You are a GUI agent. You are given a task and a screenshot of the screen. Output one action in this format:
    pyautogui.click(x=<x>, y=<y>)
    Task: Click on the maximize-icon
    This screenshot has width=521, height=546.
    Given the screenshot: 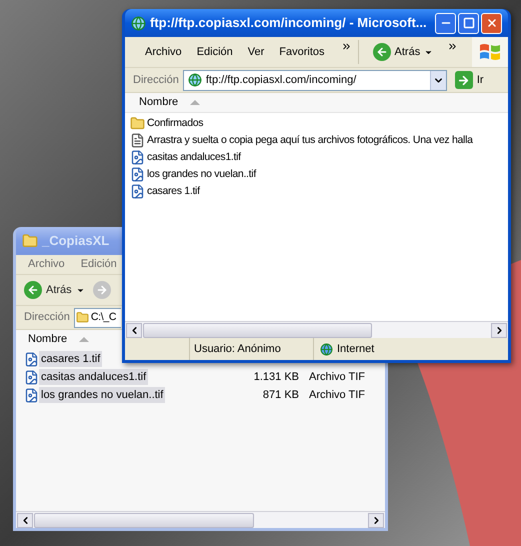 What is the action you would take?
    pyautogui.click(x=468, y=23)
    